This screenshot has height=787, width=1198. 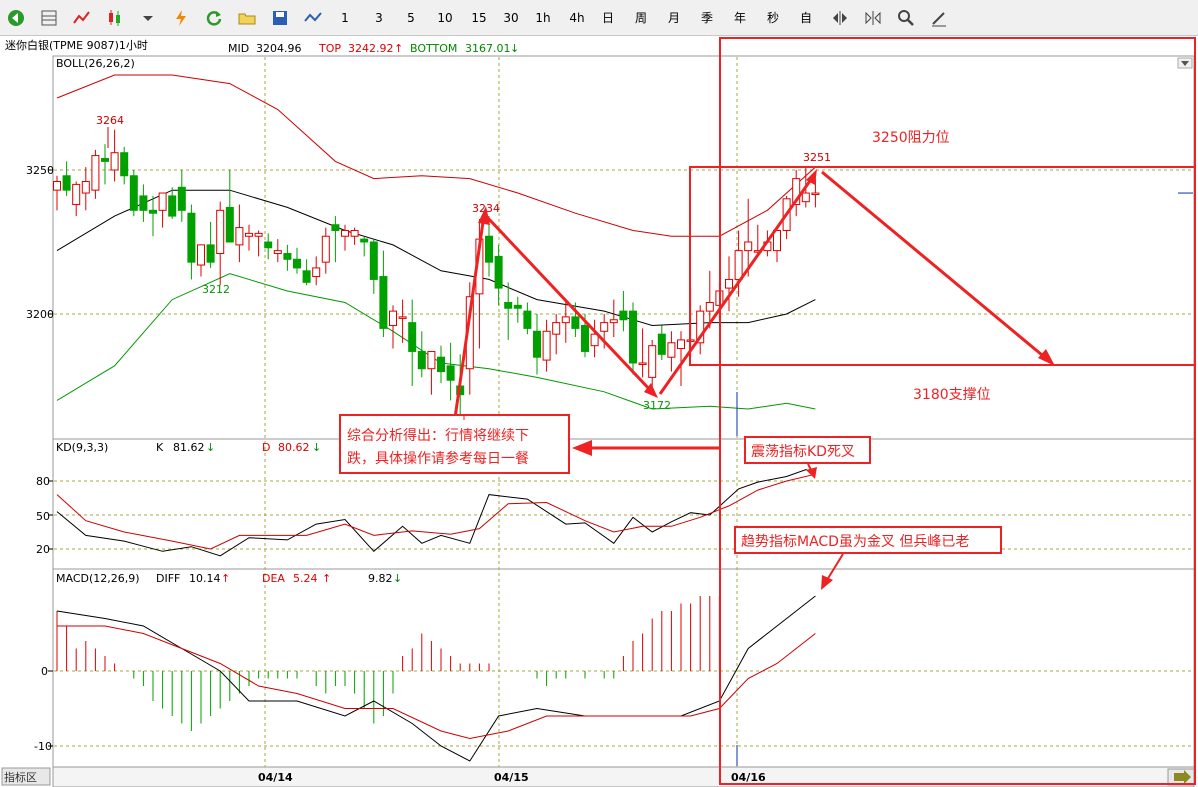 I want to click on trough-label-3172: 3172, so click(x=657, y=405).